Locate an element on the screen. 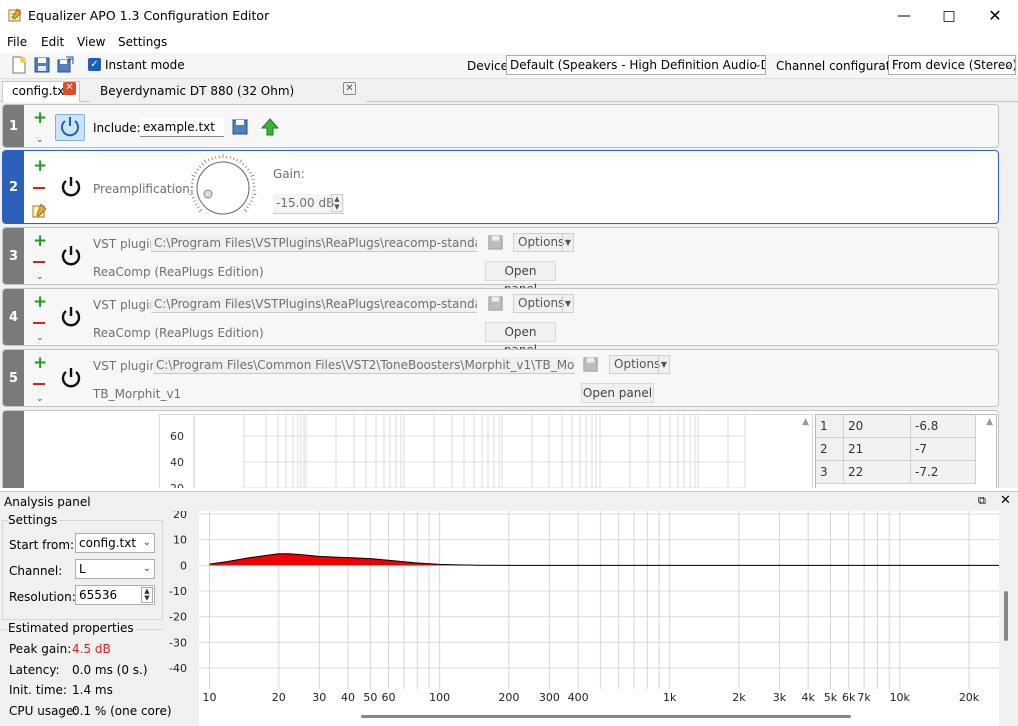 The image size is (1018, 726). graphic-eq-grid: 60 40 20 is located at coordinates (458, 451).